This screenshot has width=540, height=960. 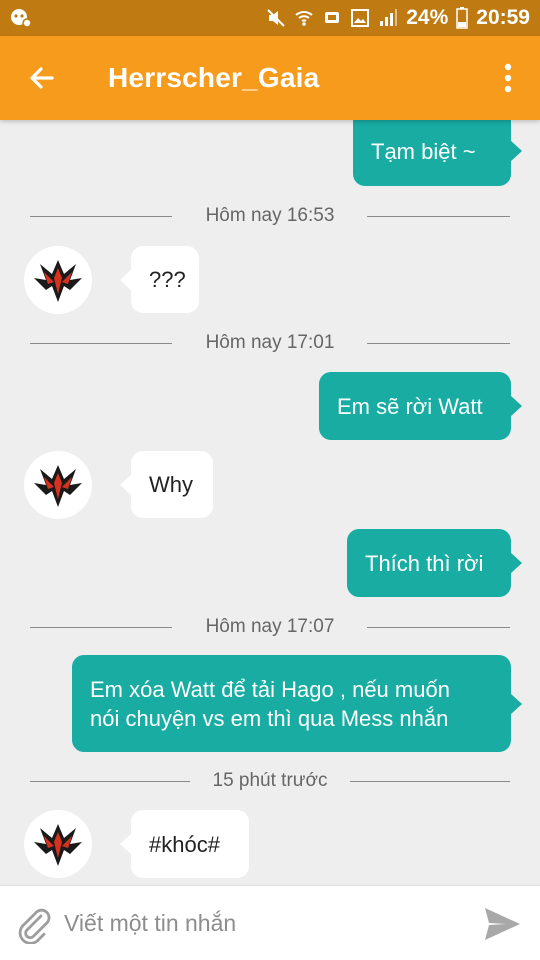 I want to click on back-arrow-icon, so click(x=42, y=78).